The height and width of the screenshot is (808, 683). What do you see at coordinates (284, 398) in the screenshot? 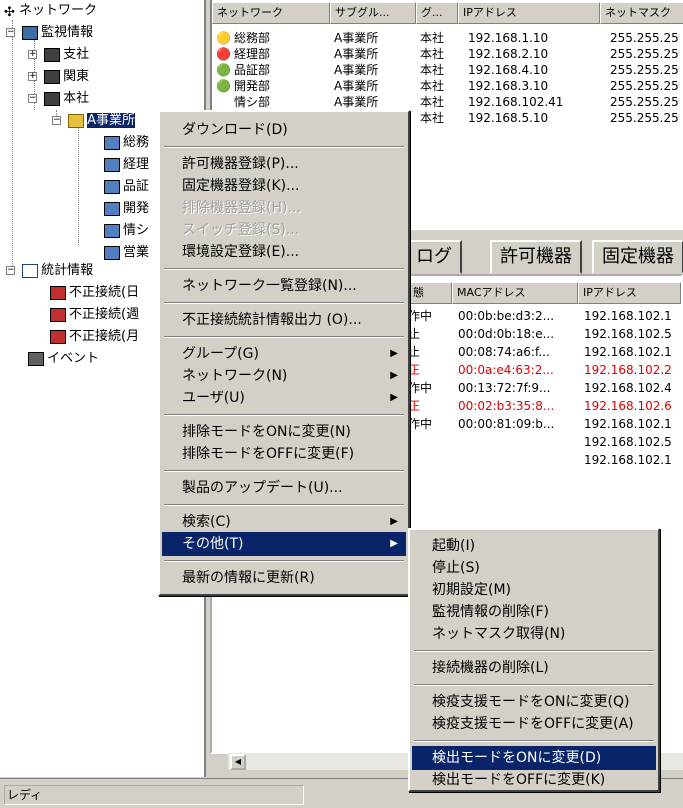
I see `menu-user: ユーザ(U) ▶` at bounding box center [284, 398].